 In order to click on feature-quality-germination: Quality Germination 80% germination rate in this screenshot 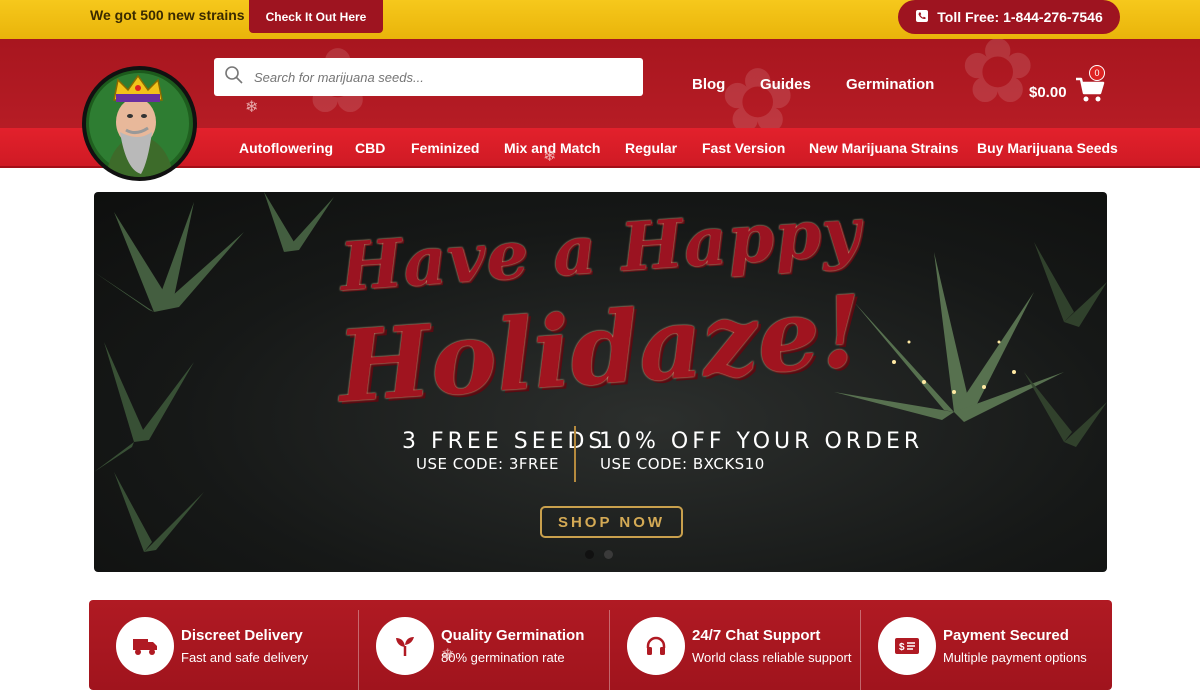, I will do `click(479, 645)`.